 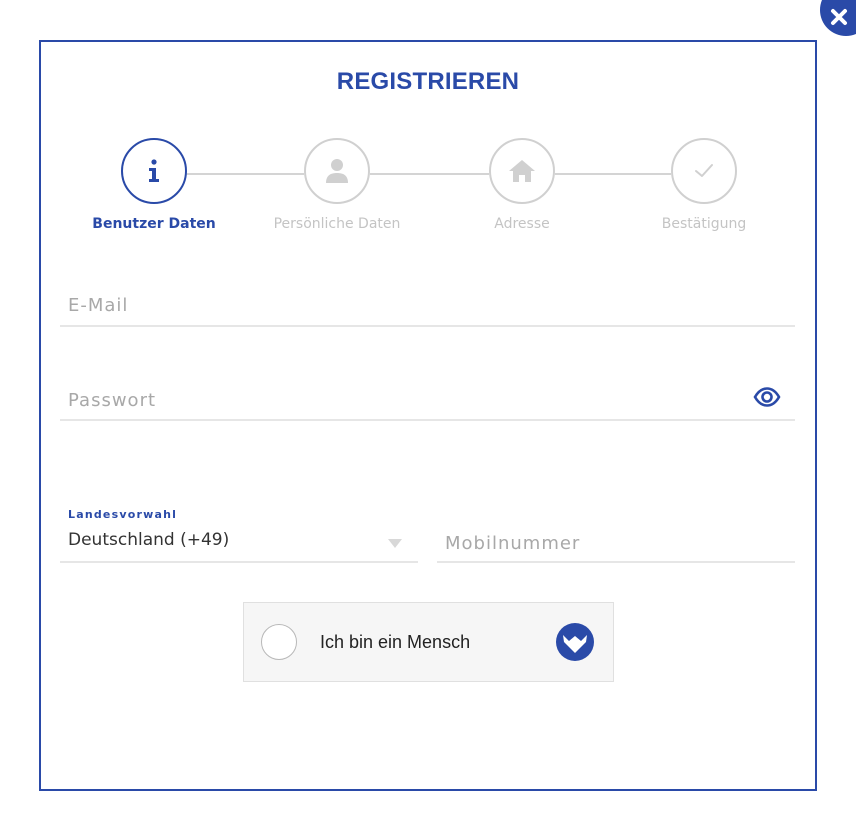 I want to click on step-label: Persönliche Daten, so click(x=337, y=224).